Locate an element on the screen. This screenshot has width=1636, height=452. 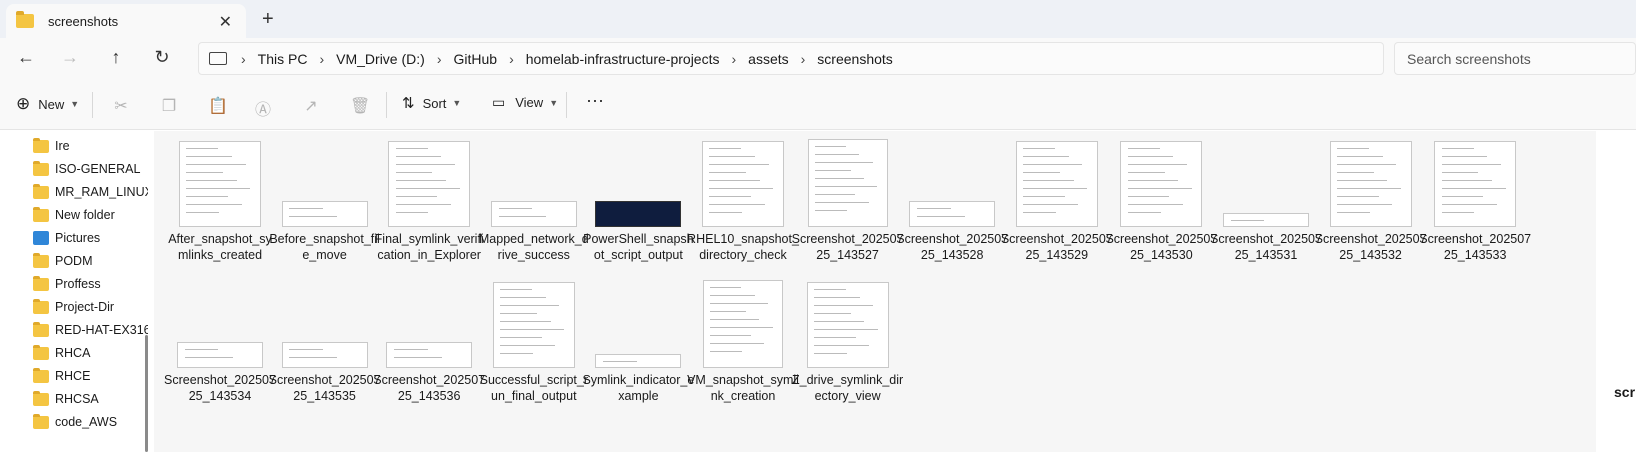
sidebar-item-label: Project-Dir is located at coordinates (85, 307).